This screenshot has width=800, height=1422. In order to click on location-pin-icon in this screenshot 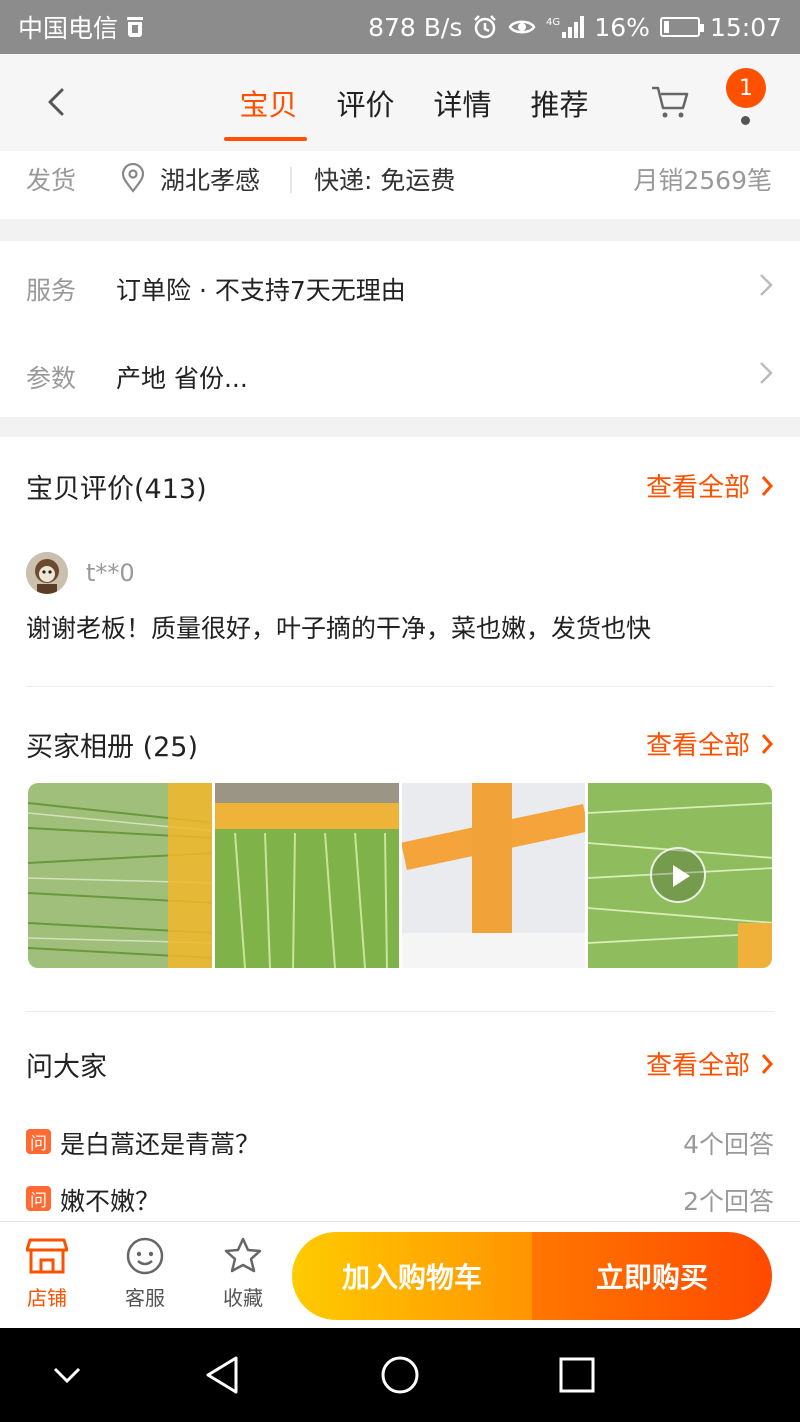, I will do `click(133, 178)`.